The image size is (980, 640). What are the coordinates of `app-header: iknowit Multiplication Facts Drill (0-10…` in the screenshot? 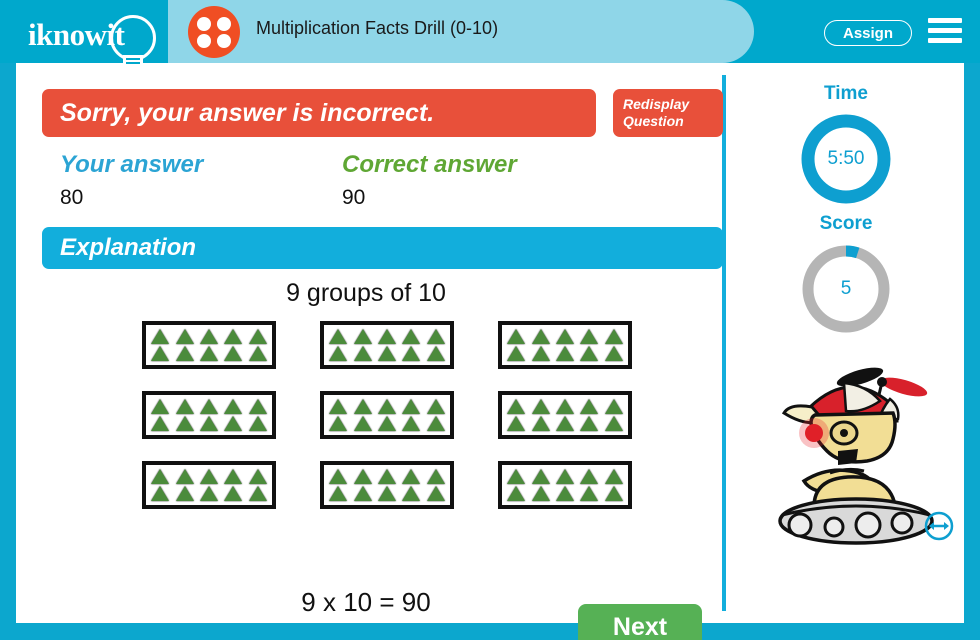 It's located at (490, 33).